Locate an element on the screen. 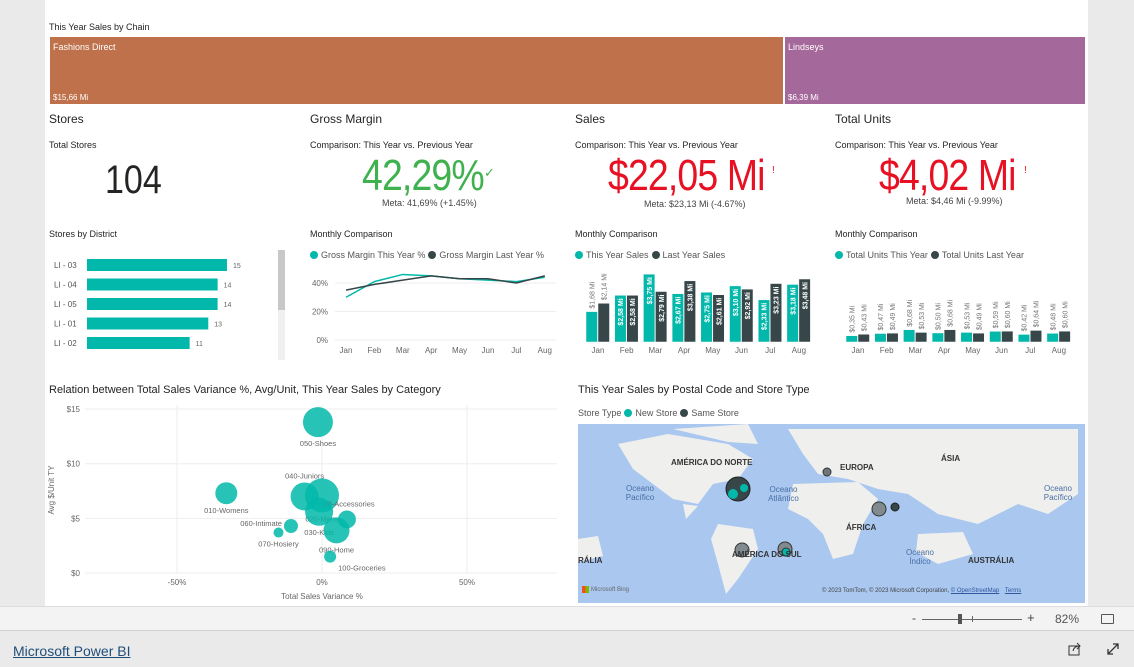 The image size is (1134, 667). category-label: LI - 04 is located at coordinates (65, 285).